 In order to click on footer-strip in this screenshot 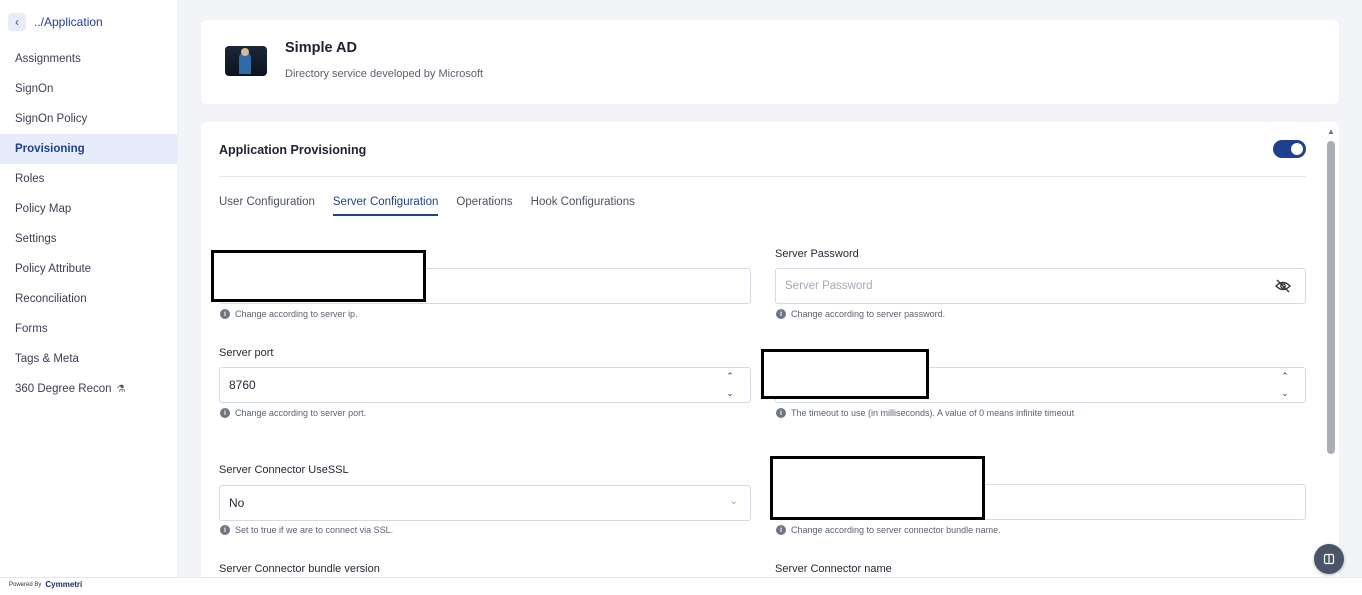, I will do `click(681, 586)`.